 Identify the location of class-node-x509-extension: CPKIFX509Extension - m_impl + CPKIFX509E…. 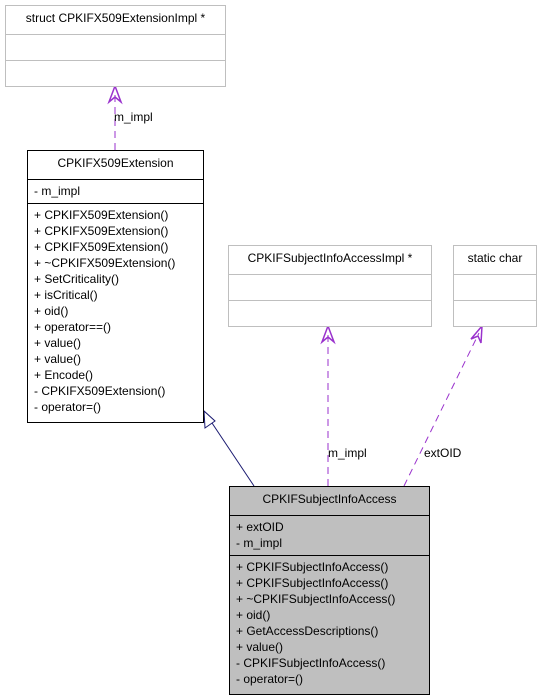
(115, 286).